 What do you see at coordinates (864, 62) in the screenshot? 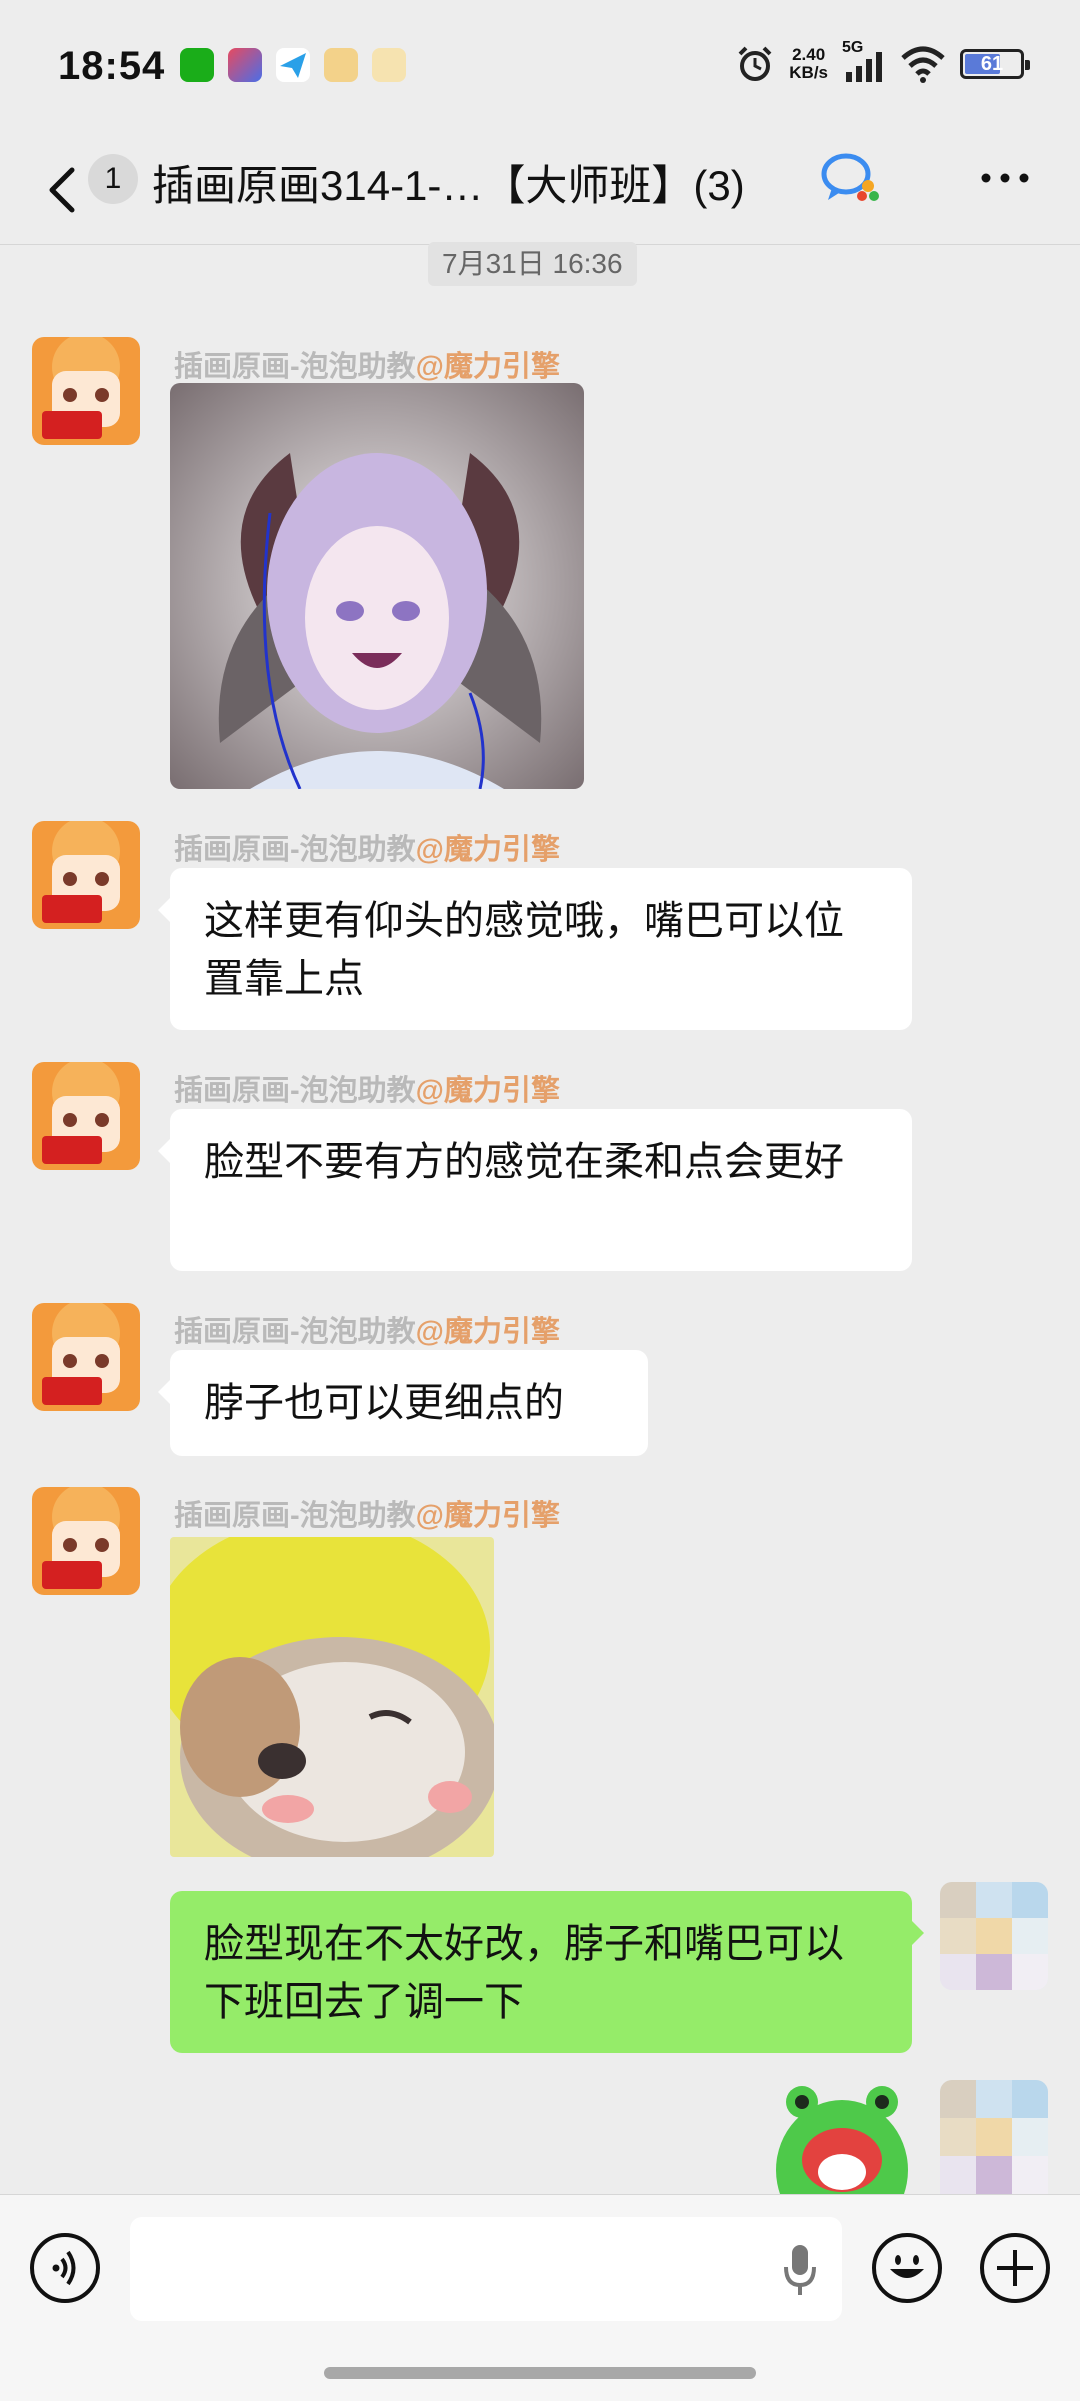
I see `cellular-signal-icon: 5G` at bounding box center [864, 62].